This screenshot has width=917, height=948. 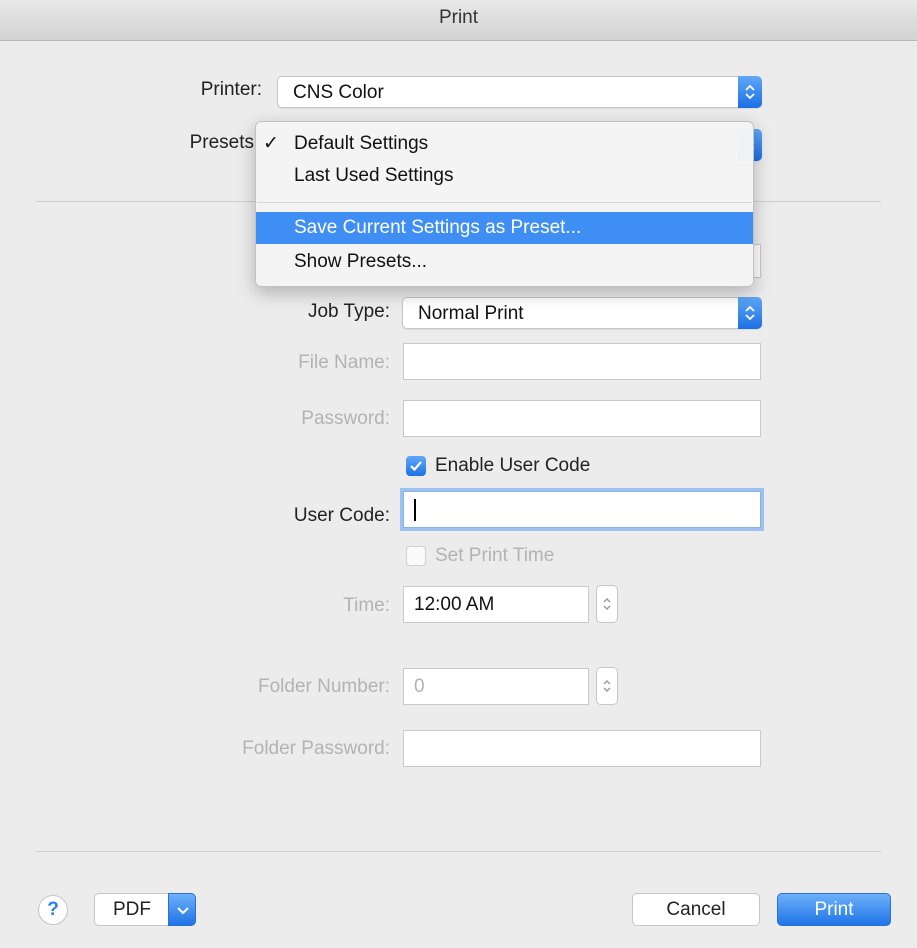 I want to click on chevron-down-icon, so click(x=183, y=911).